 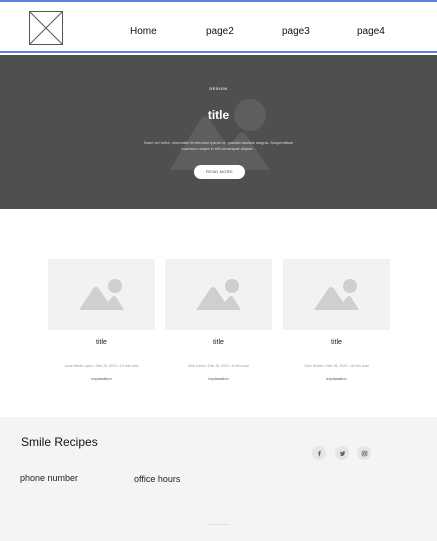 I want to click on facebook-icon, so click(x=319, y=453).